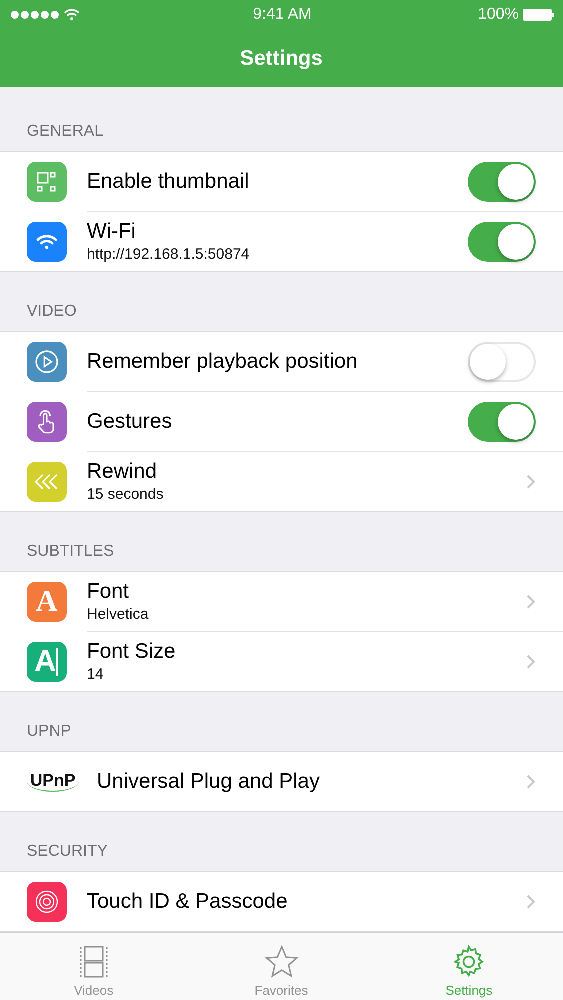 The image size is (563, 1000). Describe the element at coordinates (47, 662) in the screenshot. I see `font-size-icon: A` at that location.